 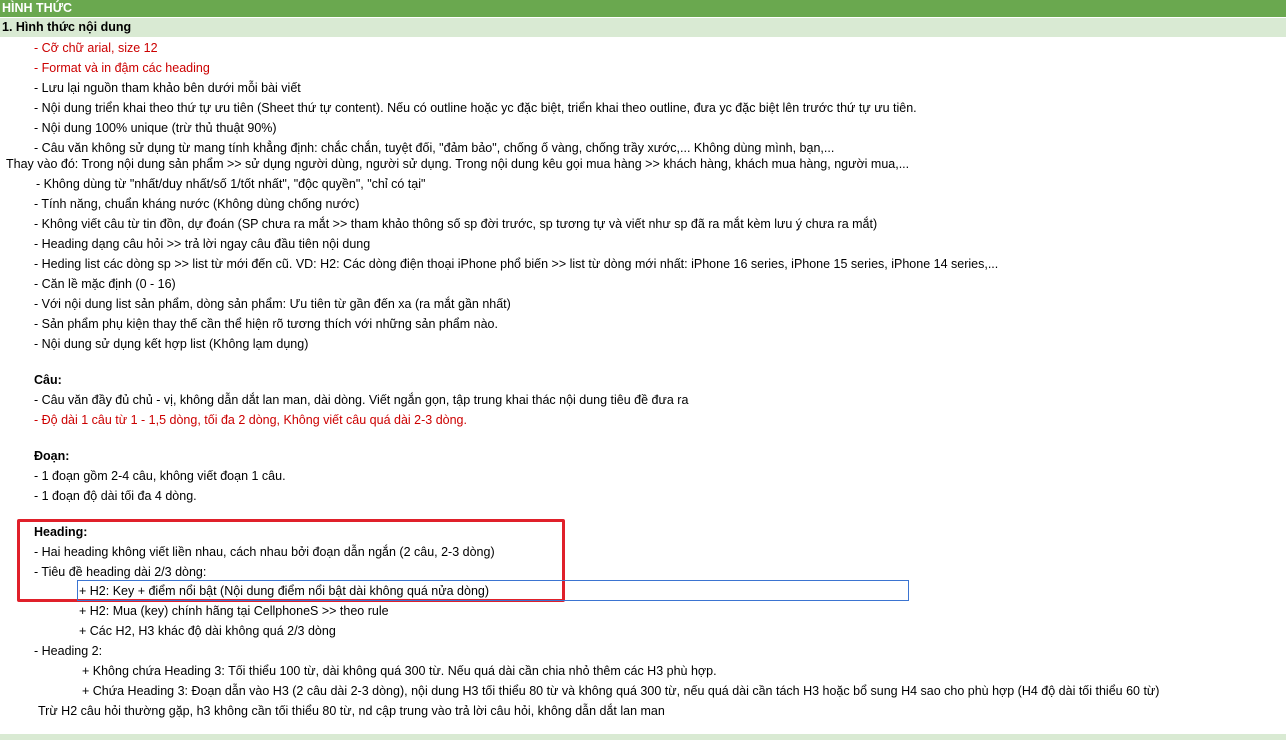 I want to click on row-margin: - Căn lề mặc định (0 - 16), so click(x=105, y=284).